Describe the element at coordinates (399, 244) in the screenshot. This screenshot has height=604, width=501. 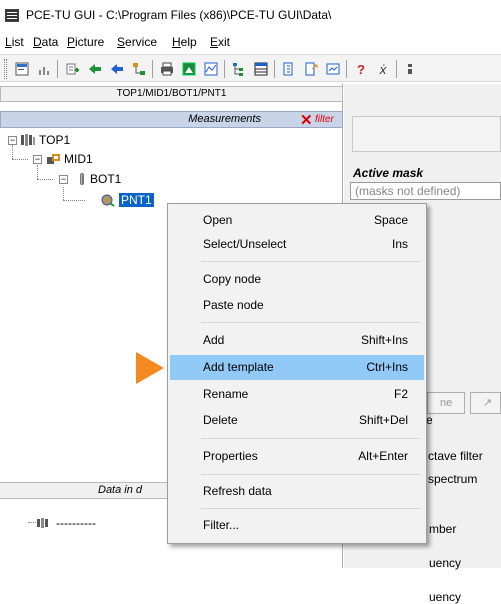
I see `menu-item-shortcut: Ins` at that location.